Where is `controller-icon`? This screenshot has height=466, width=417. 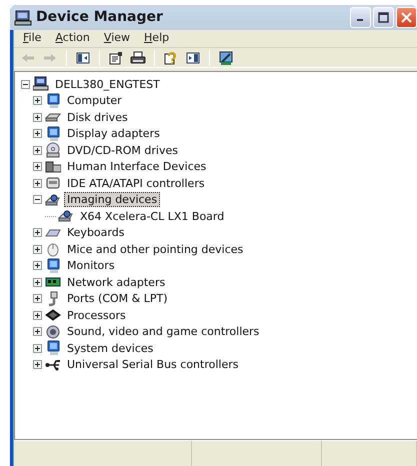
controller-icon is located at coordinates (53, 183).